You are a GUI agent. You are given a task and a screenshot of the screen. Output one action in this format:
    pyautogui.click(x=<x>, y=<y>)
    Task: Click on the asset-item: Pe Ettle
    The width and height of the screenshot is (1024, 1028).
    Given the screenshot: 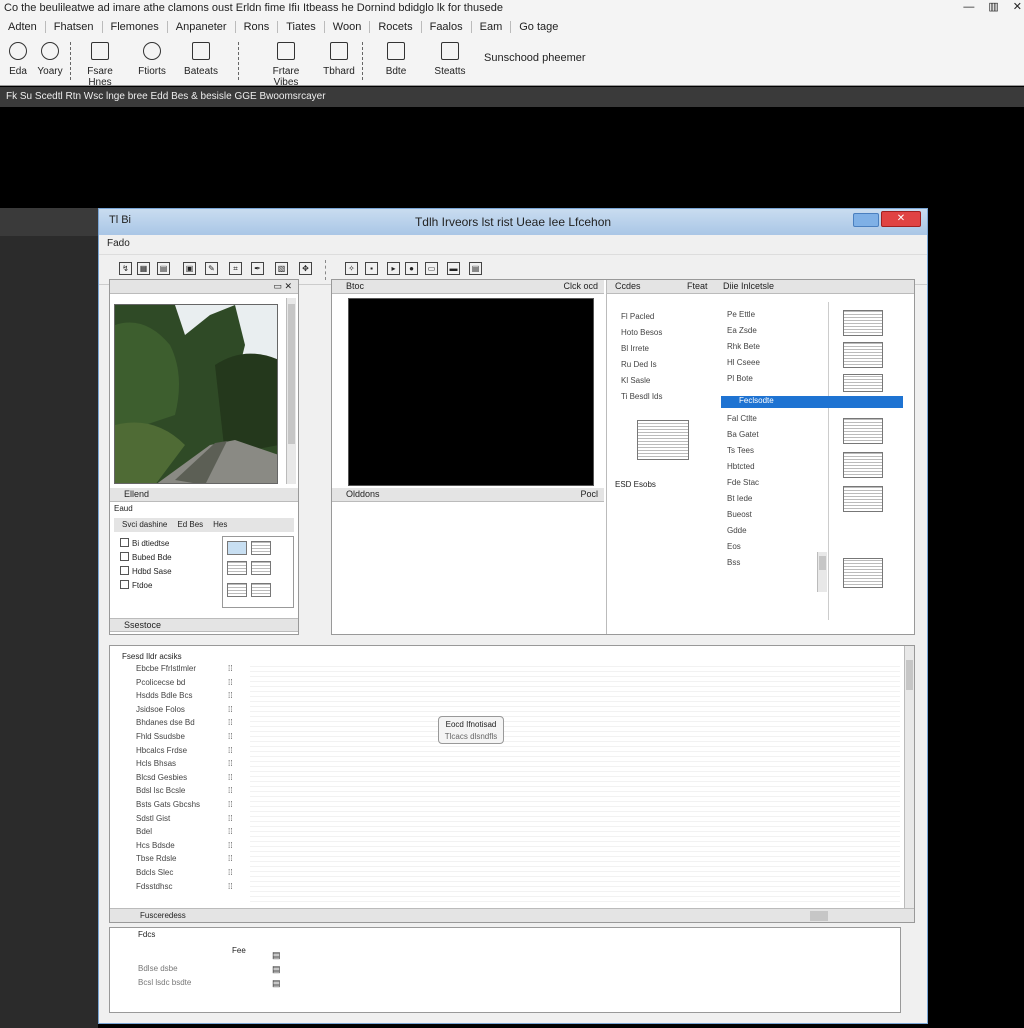 What is the action you would take?
    pyautogui.click(x=741, y=314)
    